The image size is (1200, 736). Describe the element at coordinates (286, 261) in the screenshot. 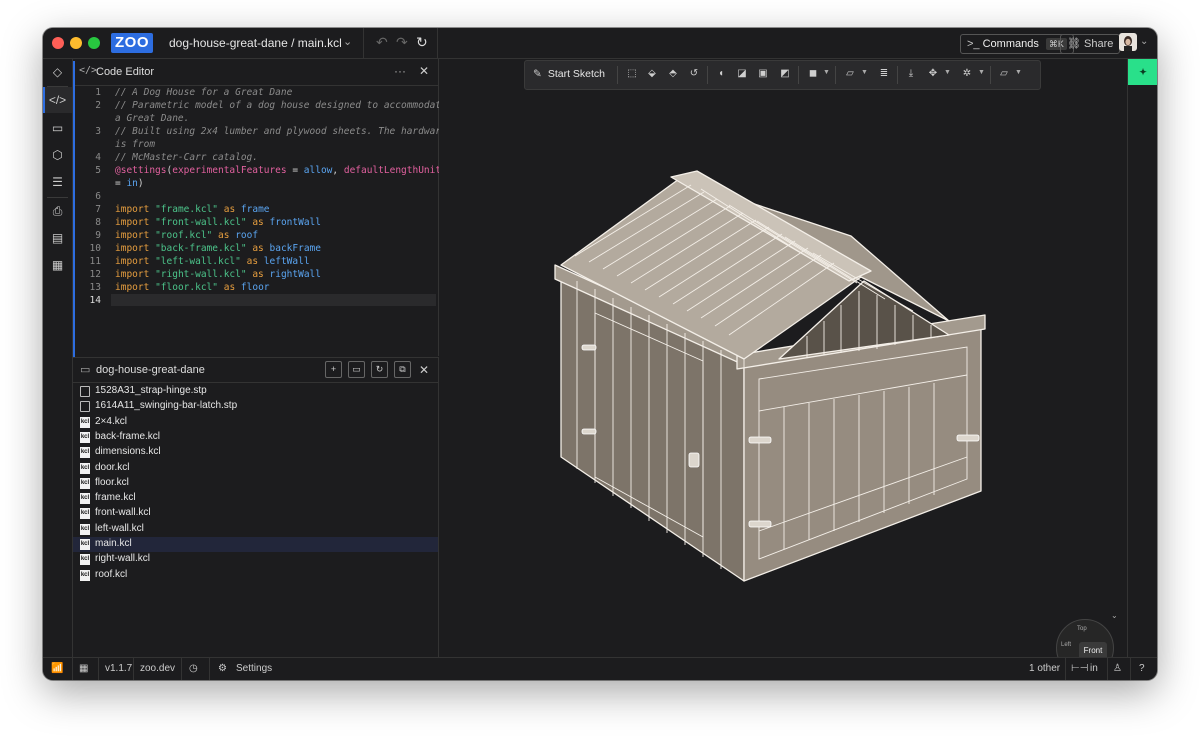

I see `identifier-token: leftWall` at that location.